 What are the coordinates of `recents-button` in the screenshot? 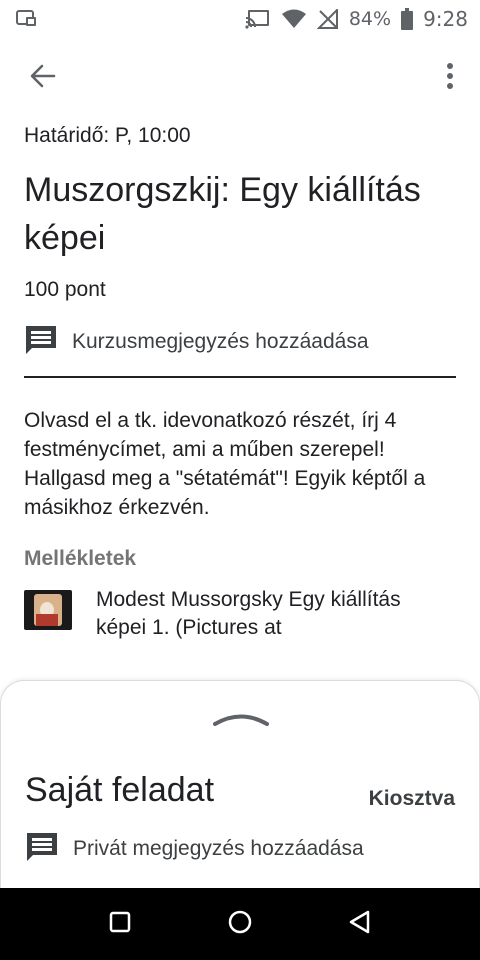 It's located at (120, 924).